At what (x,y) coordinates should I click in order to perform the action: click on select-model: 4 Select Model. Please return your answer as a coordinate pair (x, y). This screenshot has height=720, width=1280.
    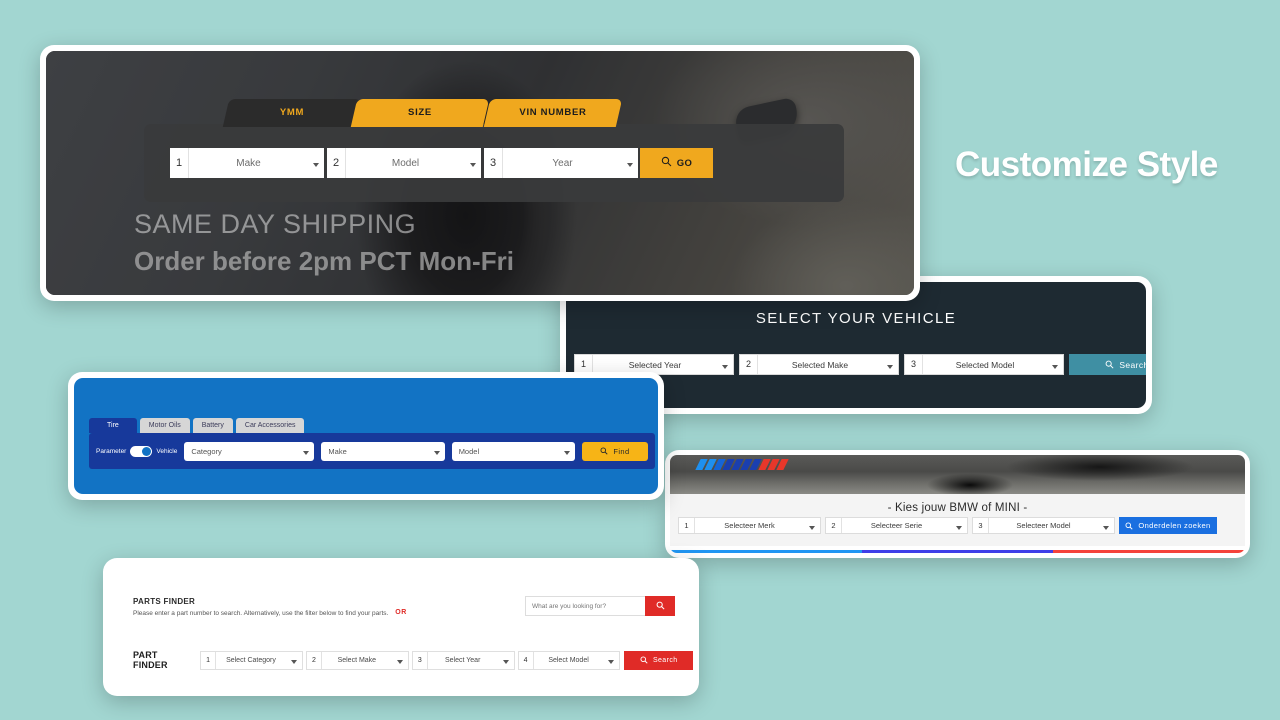
    Looking at the image, I should click on (569, 660).